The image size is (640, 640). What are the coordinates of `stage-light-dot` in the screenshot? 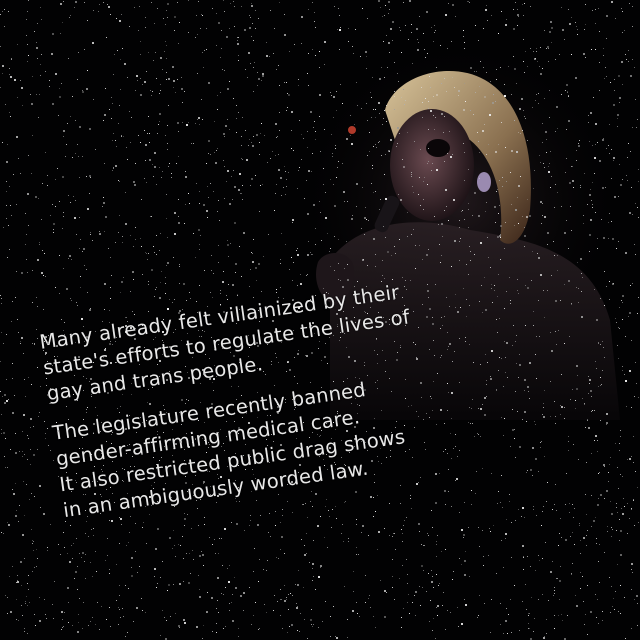 It's located at (352, 130).